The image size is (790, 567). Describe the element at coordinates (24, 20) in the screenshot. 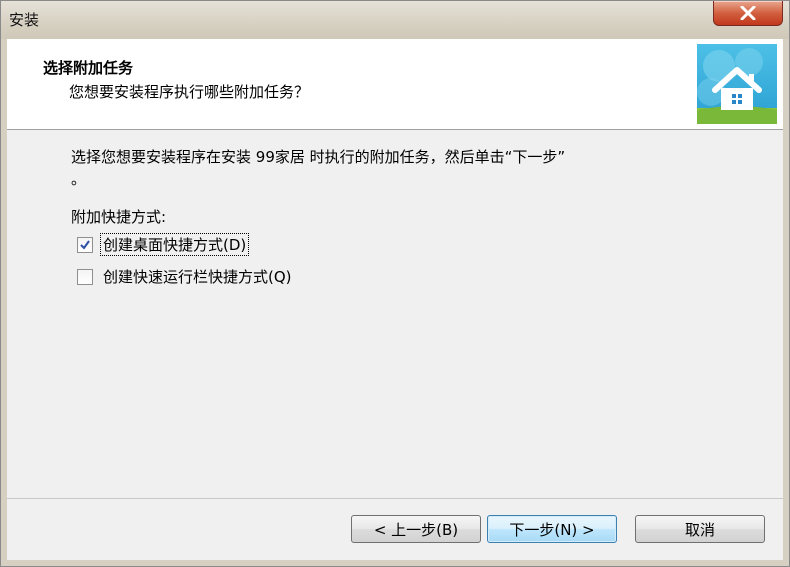

I see `window-title: 安装` at that location.